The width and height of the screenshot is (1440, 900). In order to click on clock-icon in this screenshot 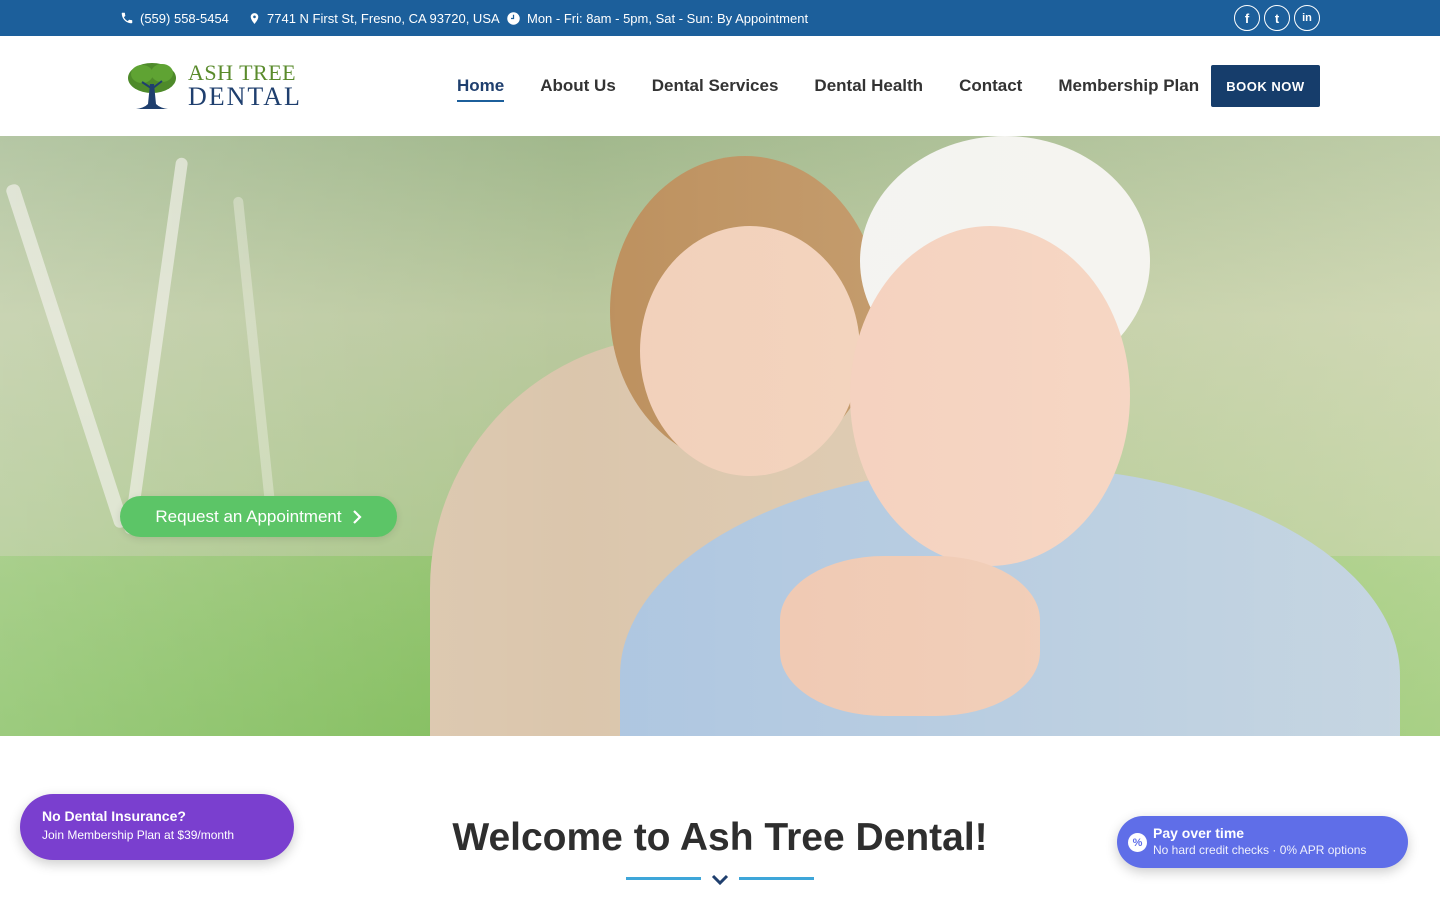, I will do `click(513, 18)`.